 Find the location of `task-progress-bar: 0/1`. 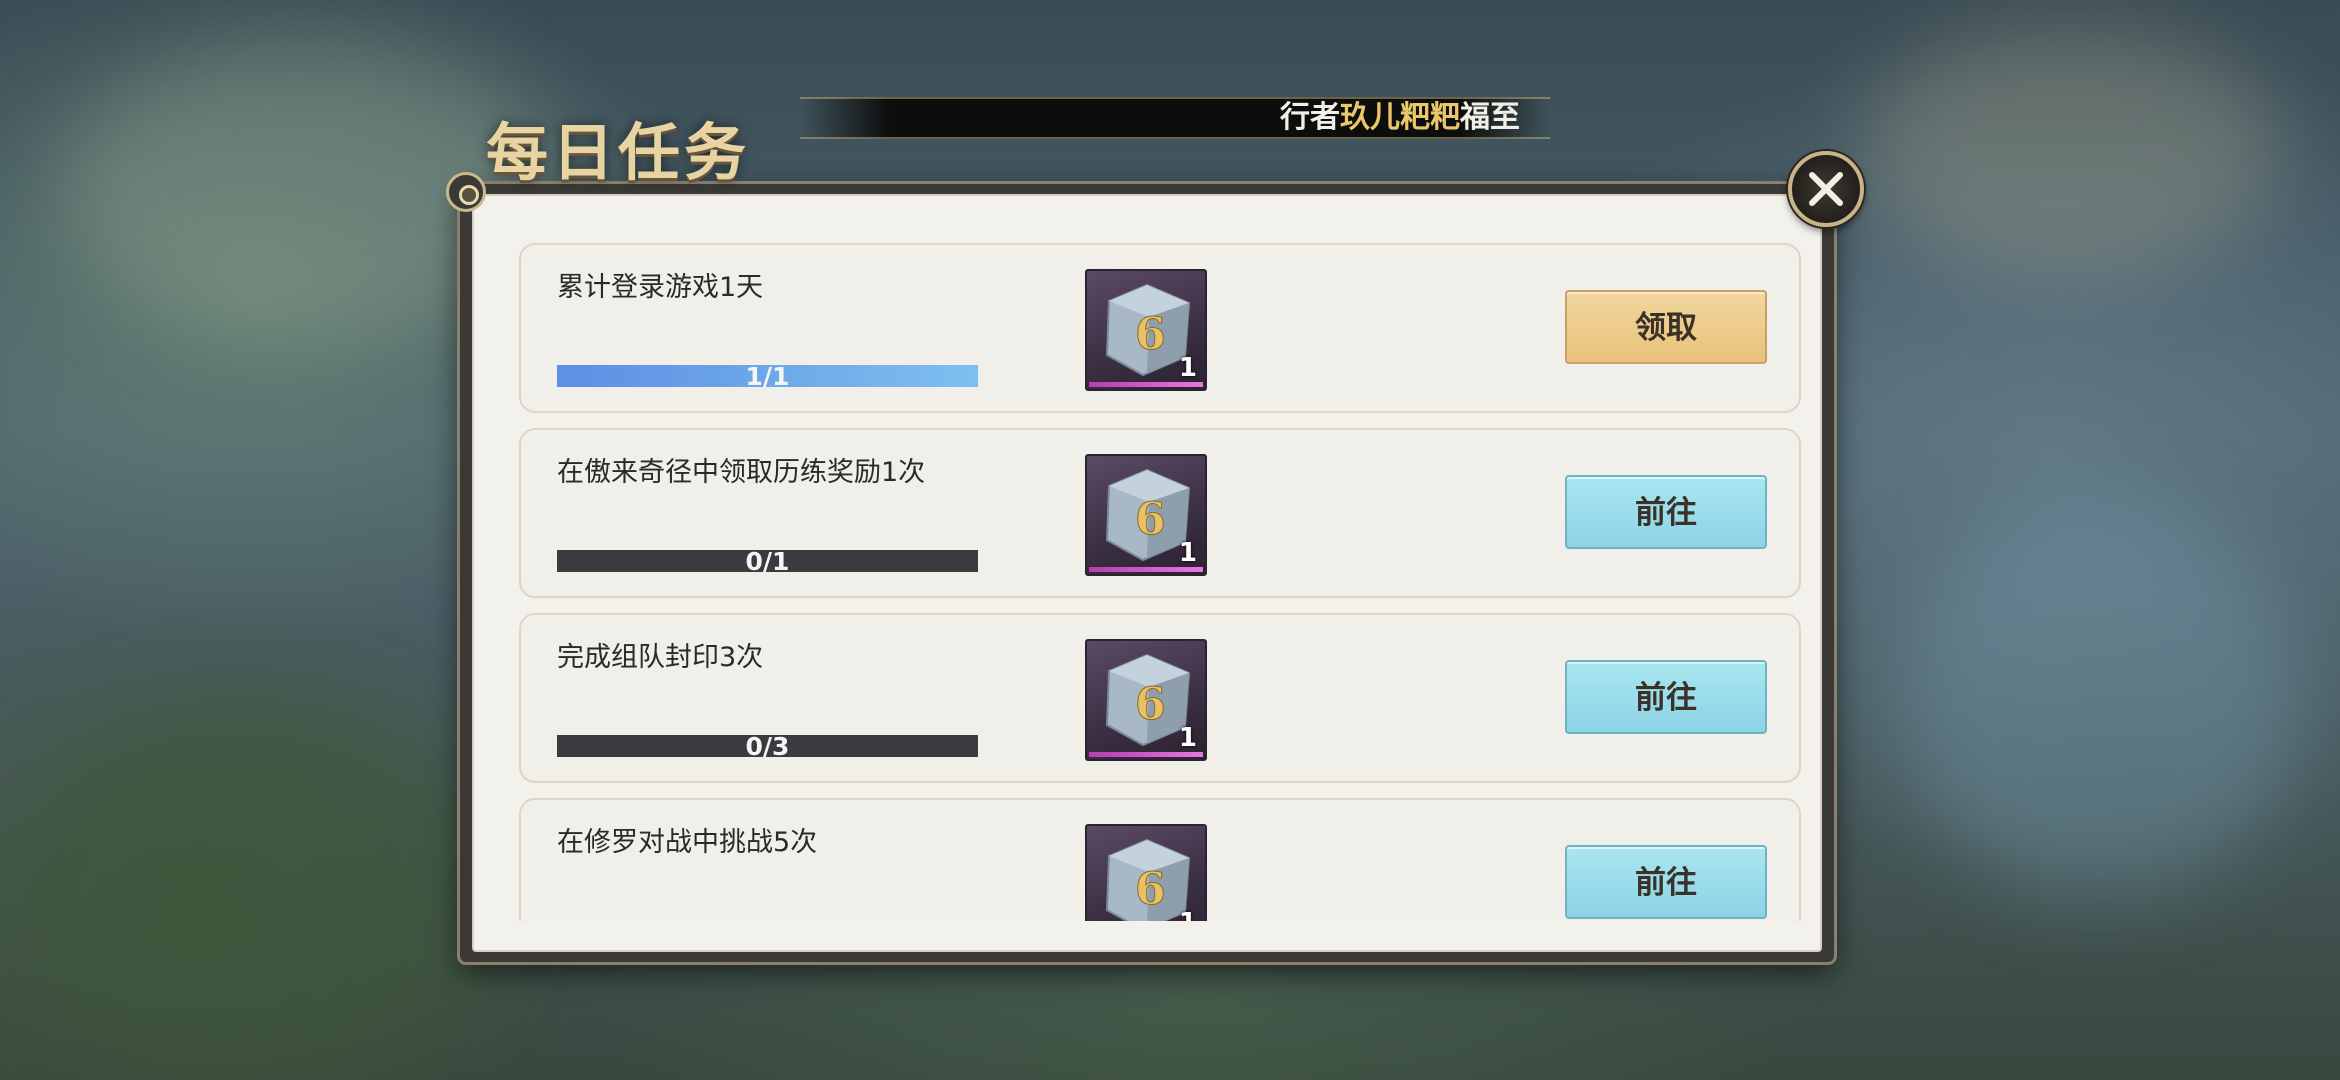

task-progress-bar: 0/1 is located at coordinates (767, 561).